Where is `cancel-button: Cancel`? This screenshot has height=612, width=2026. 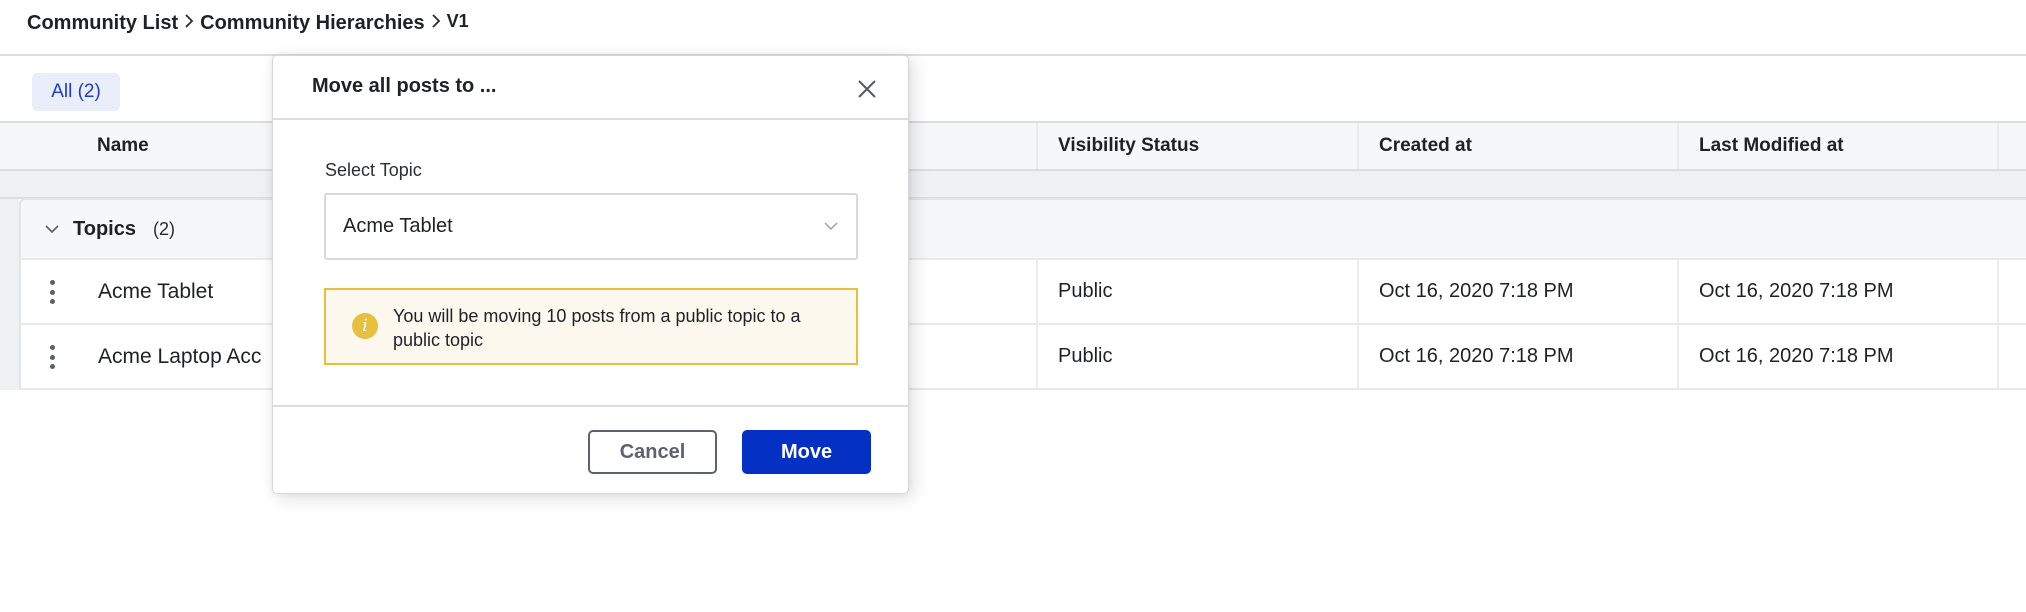
cancel-button: Cancel is located at coordinates (652, 452).